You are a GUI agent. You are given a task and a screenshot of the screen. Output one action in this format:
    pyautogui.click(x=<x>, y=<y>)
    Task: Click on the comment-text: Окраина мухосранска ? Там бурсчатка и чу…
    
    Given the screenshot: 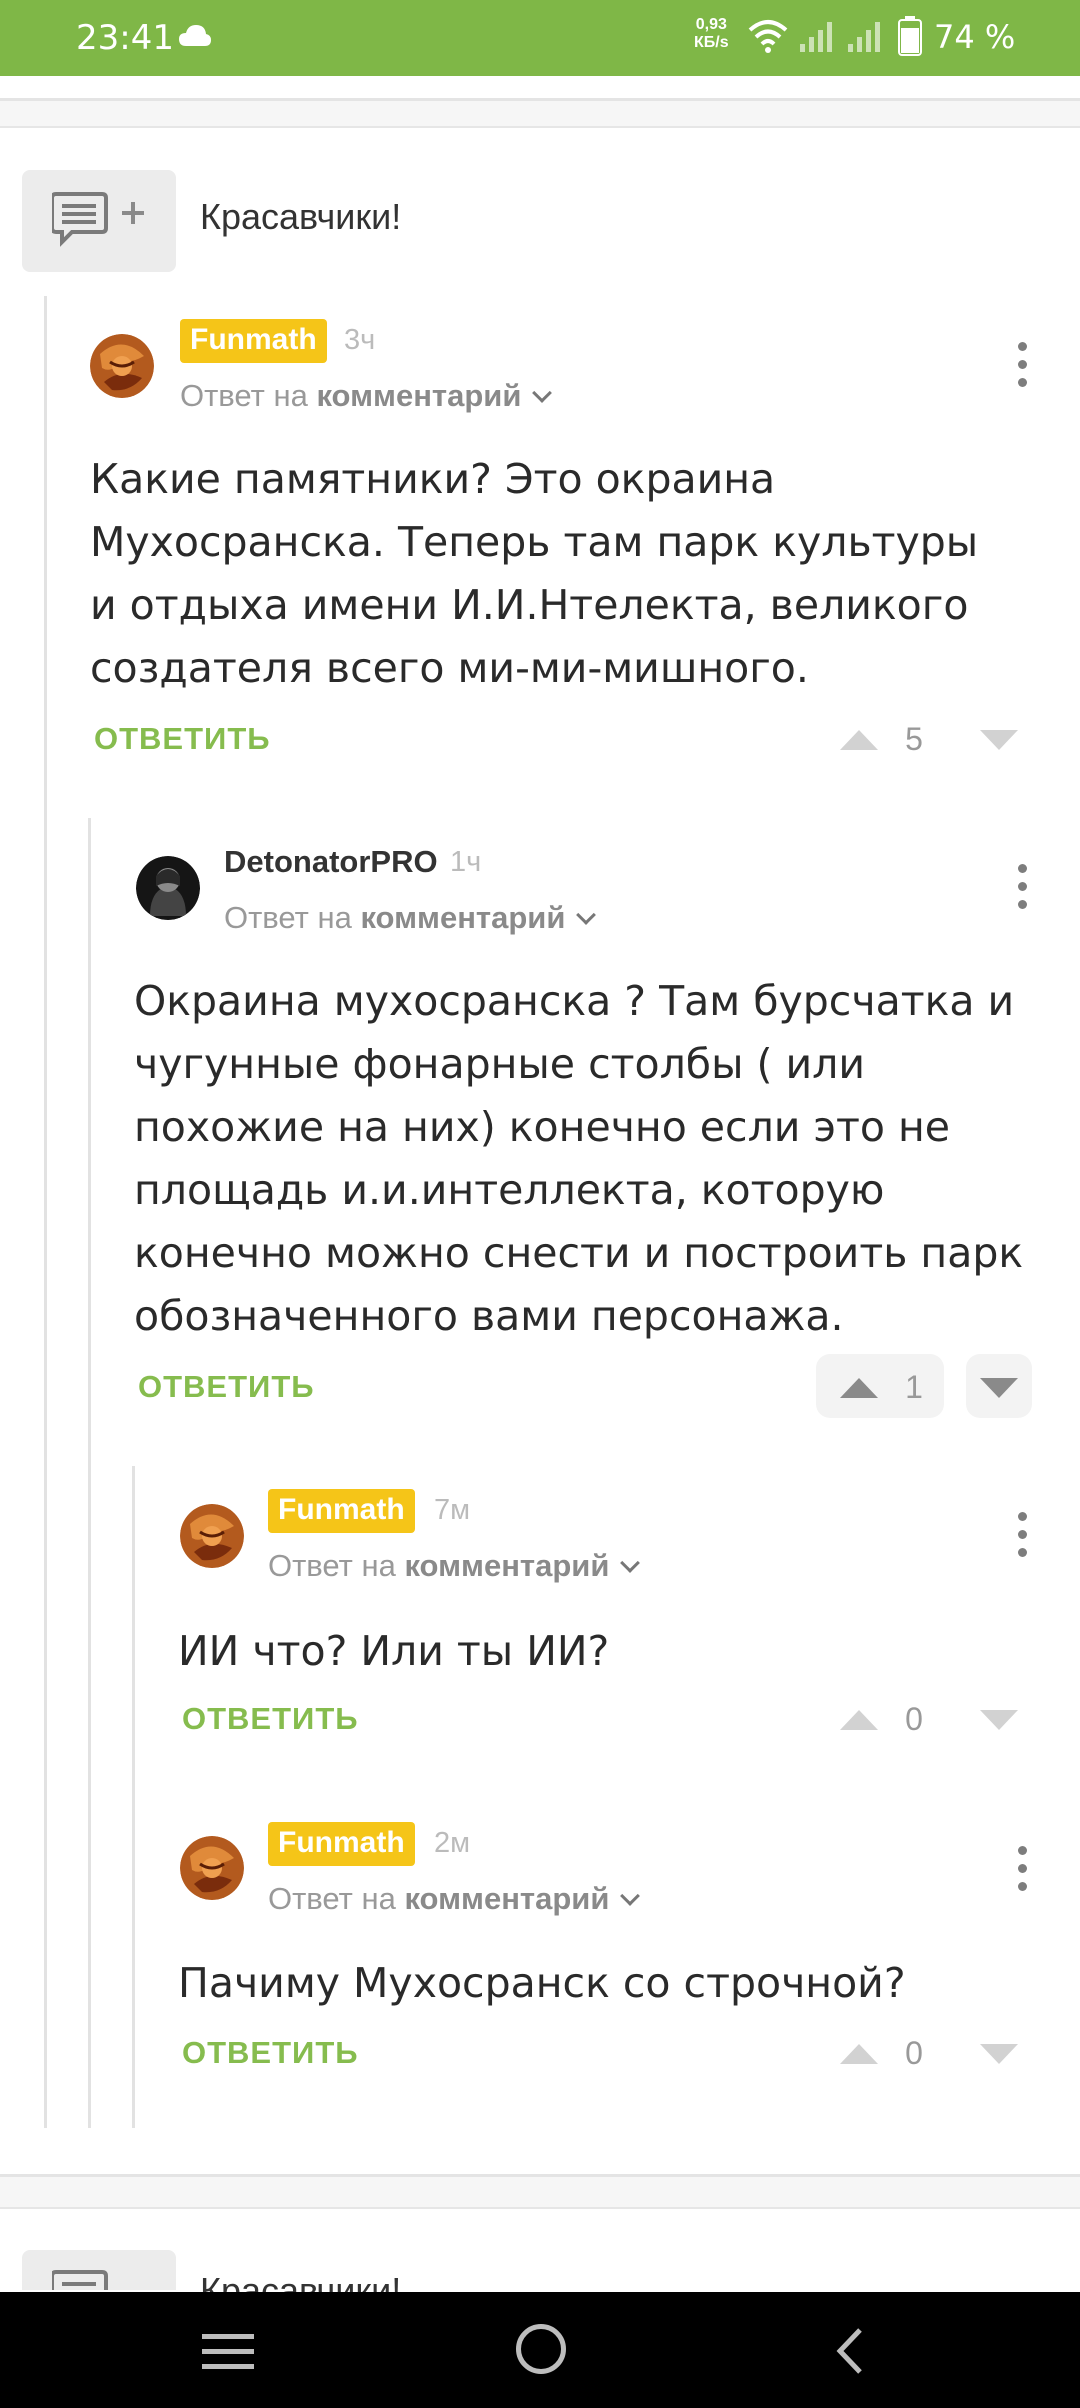 What is the action you would take?
    pyautogui.click(x=579, y=1158)
    